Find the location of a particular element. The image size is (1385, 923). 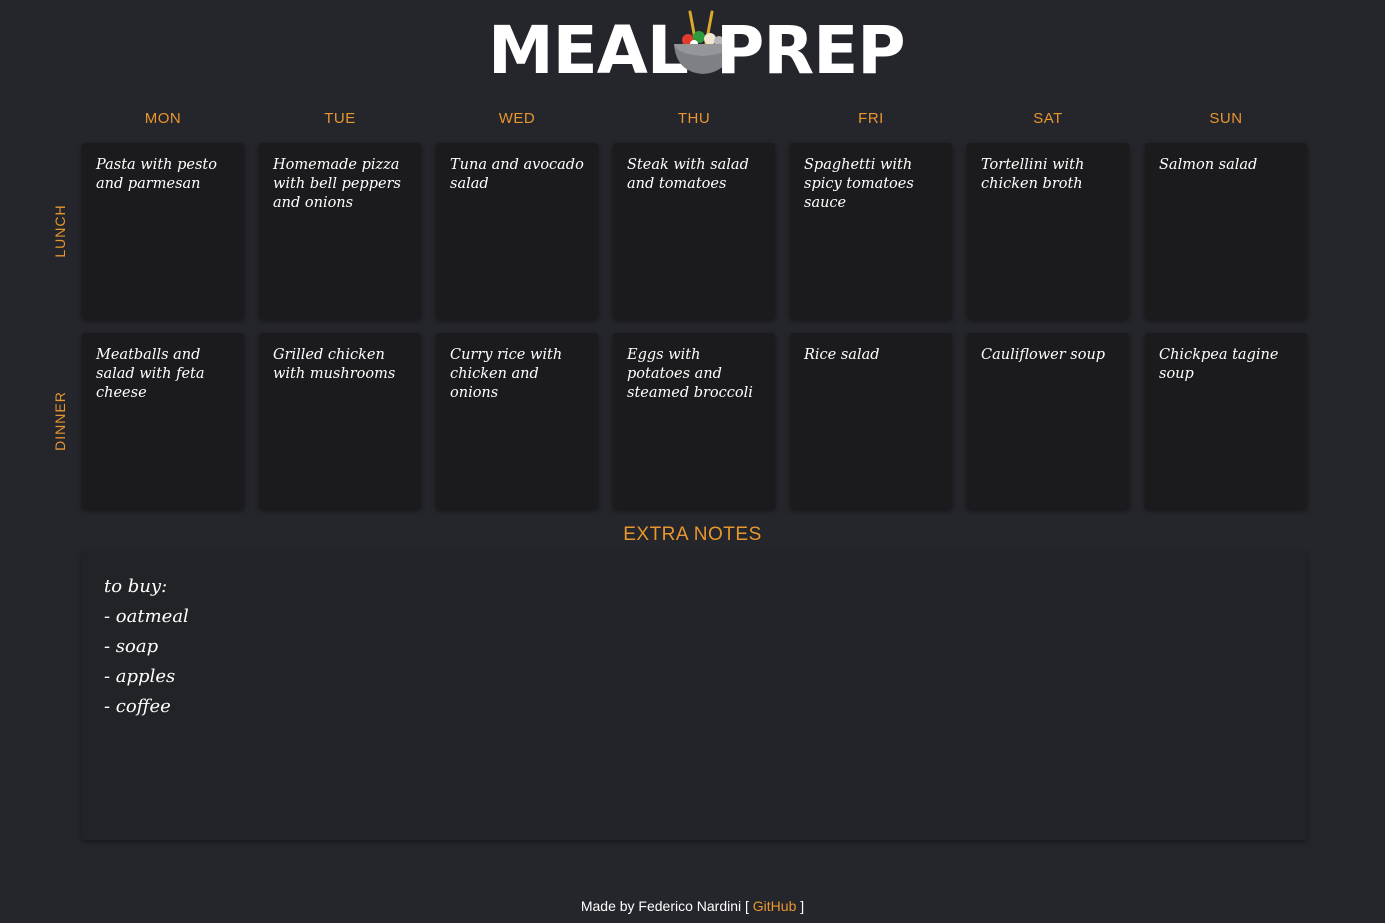

day-header-sat: SAT is located at coordinates (1048, 118).